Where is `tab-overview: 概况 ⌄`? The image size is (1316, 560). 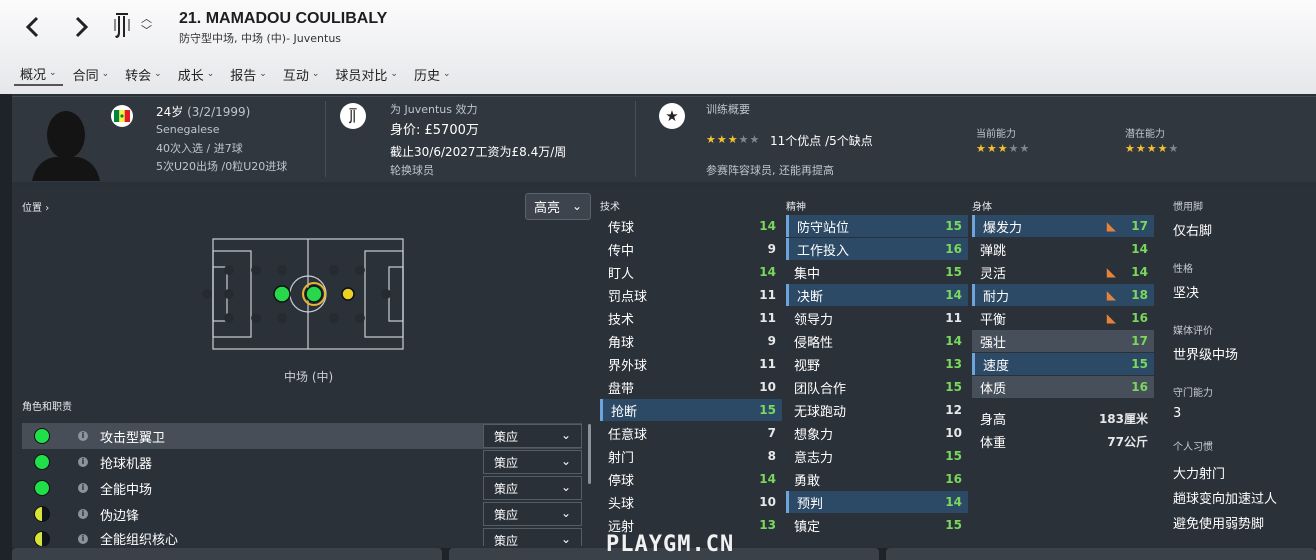 tab-overview: 概况 ⌄ is located at coordinates (38, 74).